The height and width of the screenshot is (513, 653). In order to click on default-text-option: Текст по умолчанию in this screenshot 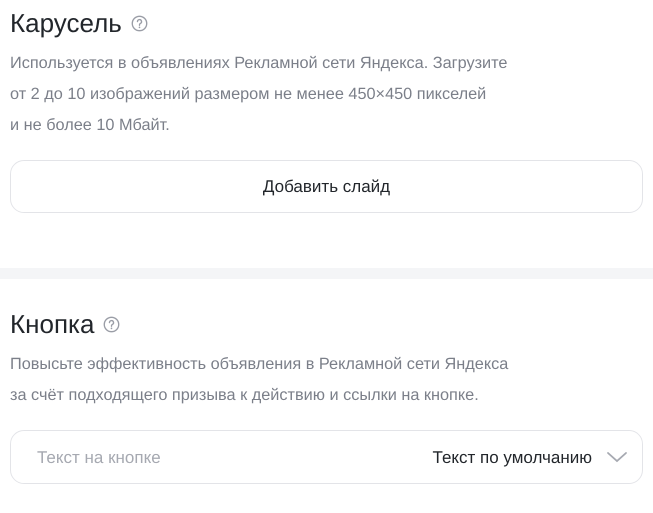, I will do `click(512, 457)`.